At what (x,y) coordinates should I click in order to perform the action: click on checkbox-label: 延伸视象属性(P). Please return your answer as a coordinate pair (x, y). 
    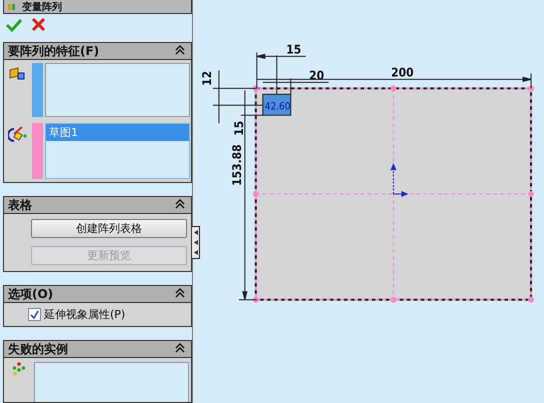
    Looking at the image, I should click on (85, 314).